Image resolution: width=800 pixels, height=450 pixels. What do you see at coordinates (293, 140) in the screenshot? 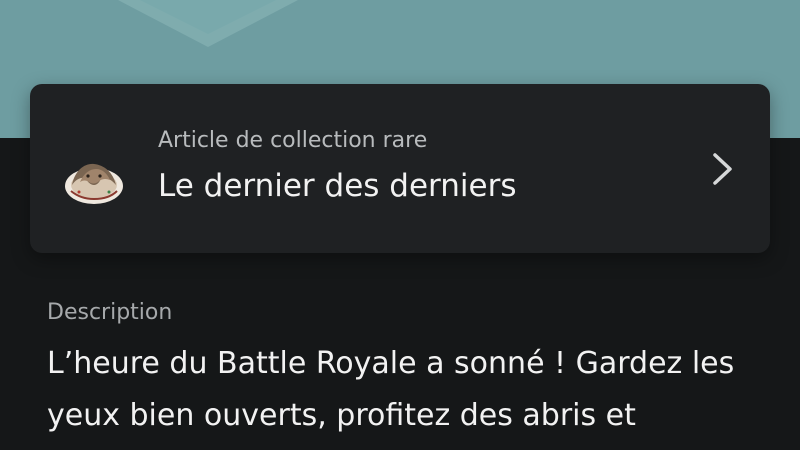
I see `trophy-category: Article de collection rare` at bounding box center [293, 140].